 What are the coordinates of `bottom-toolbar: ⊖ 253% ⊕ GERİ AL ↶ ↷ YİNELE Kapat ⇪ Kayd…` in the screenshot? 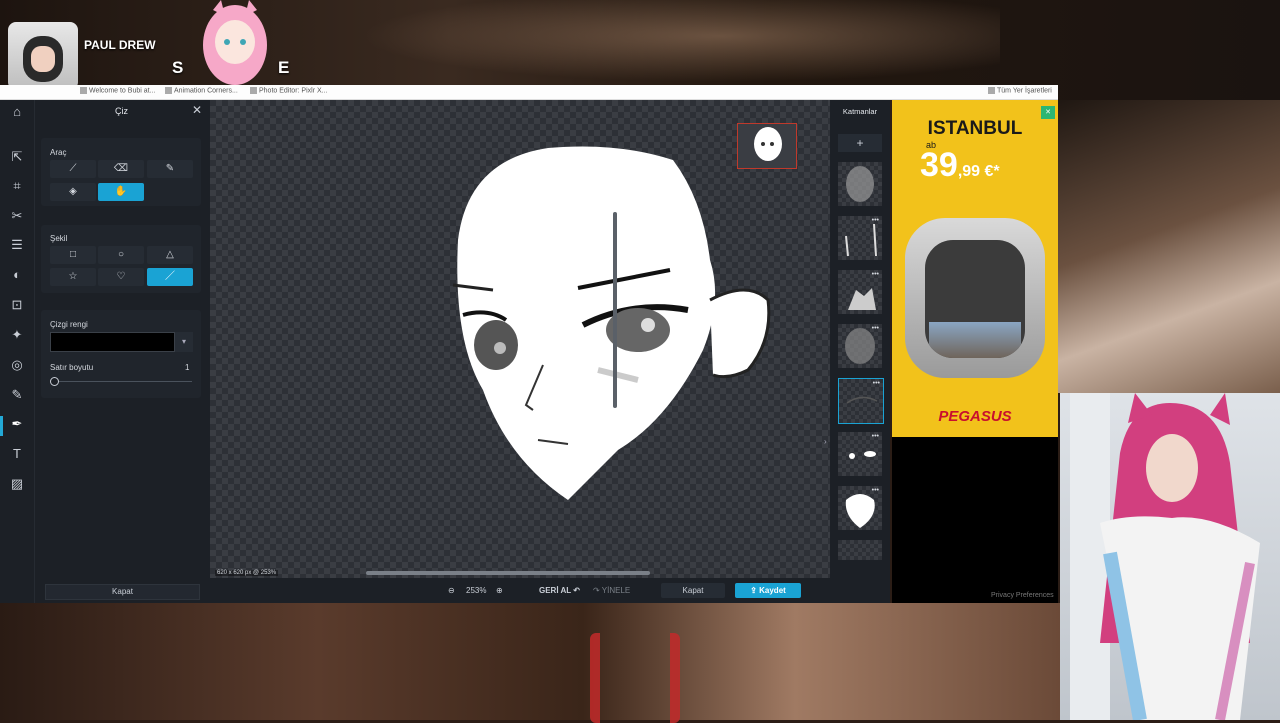 It's located at (550, 590).